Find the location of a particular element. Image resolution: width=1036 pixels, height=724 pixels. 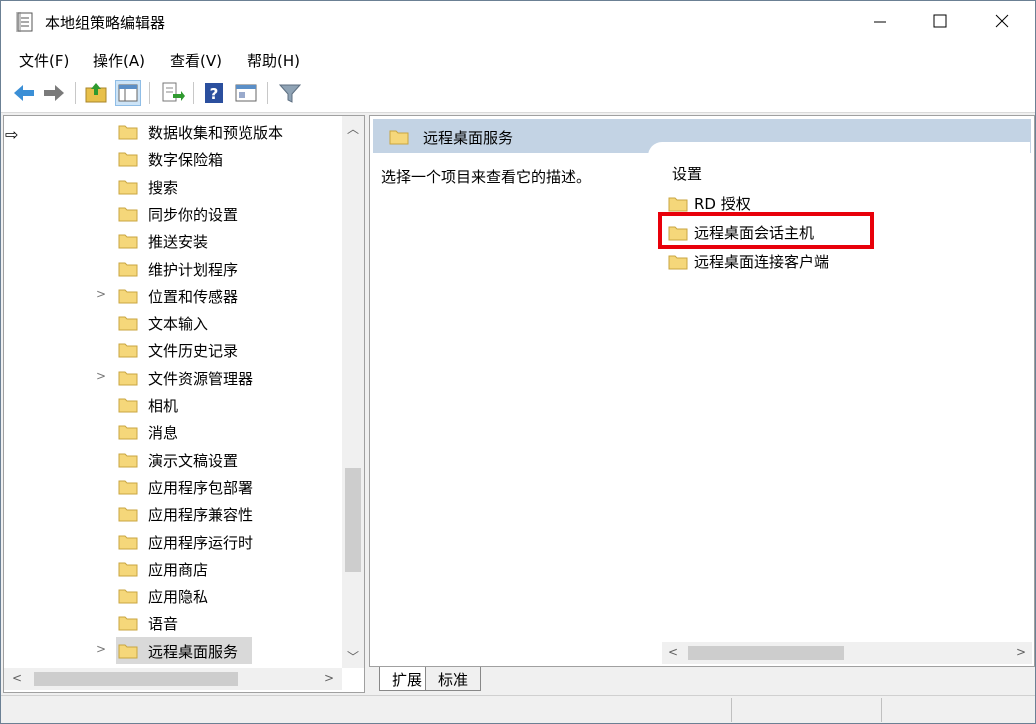

tree-item: 相机 is located at coordinates (172, 404).